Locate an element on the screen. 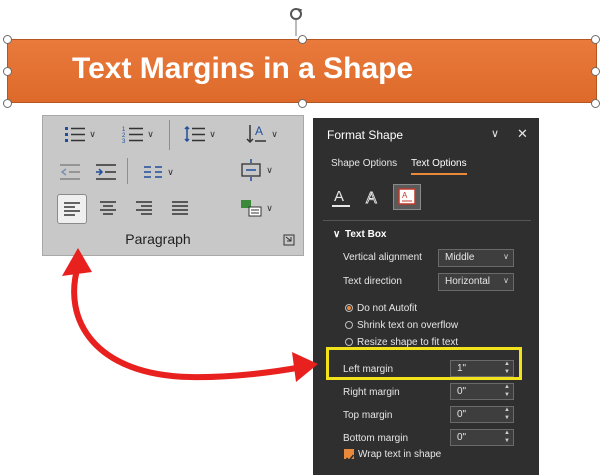 Image resolution: width=600 pixels, height=475 pixels. checkmark-icon is located at coordinates (350, 458).